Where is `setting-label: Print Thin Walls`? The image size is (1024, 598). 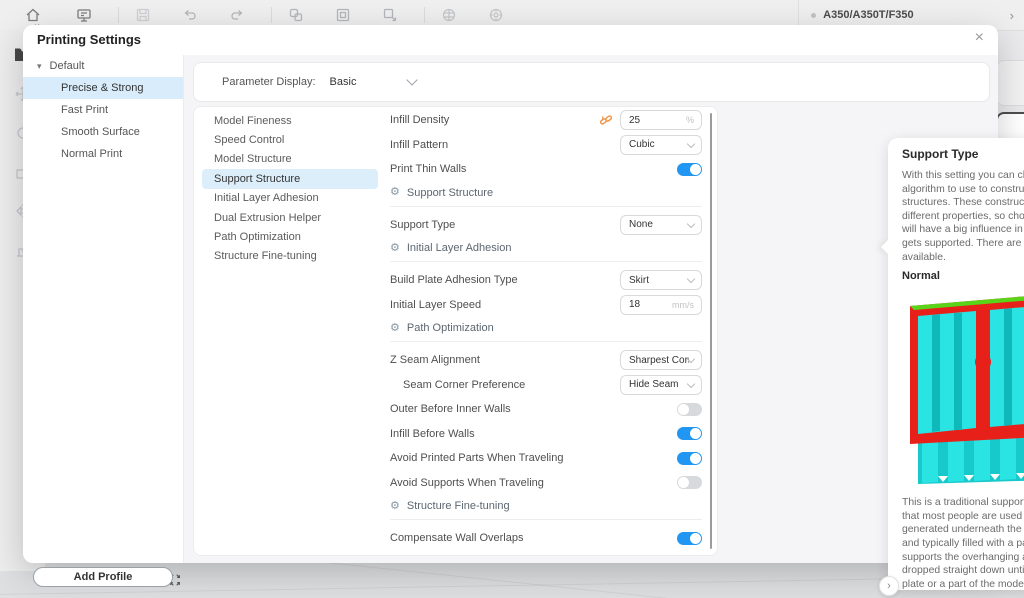
setting-label: Print Thin Walls is located at coordinates (428, 169).